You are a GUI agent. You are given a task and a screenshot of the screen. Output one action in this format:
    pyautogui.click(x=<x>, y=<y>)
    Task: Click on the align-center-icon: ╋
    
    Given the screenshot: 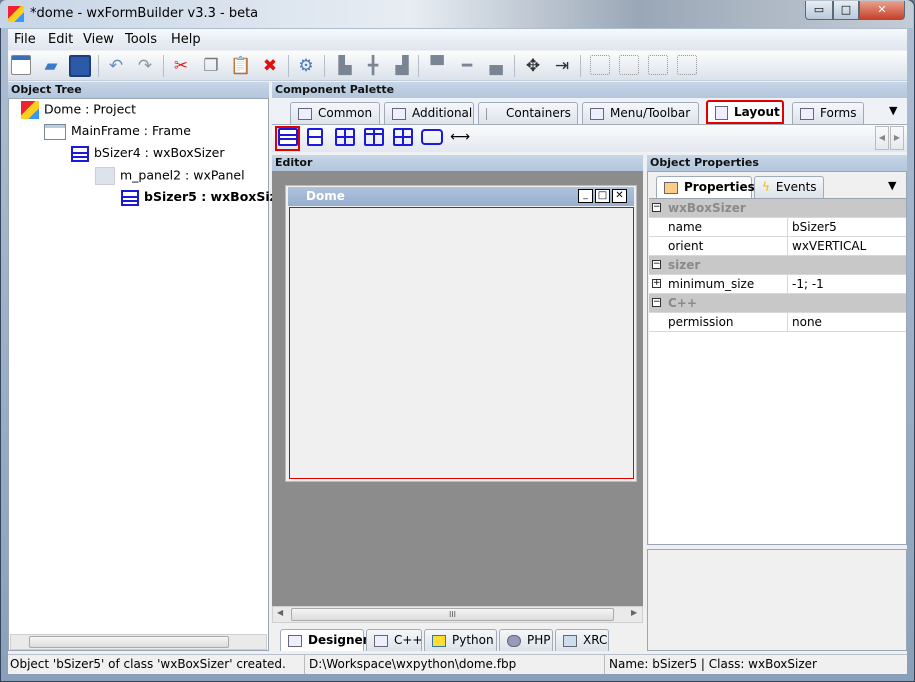 What is the action you would take?
    pyautogui.click(x=373, y=66)
    